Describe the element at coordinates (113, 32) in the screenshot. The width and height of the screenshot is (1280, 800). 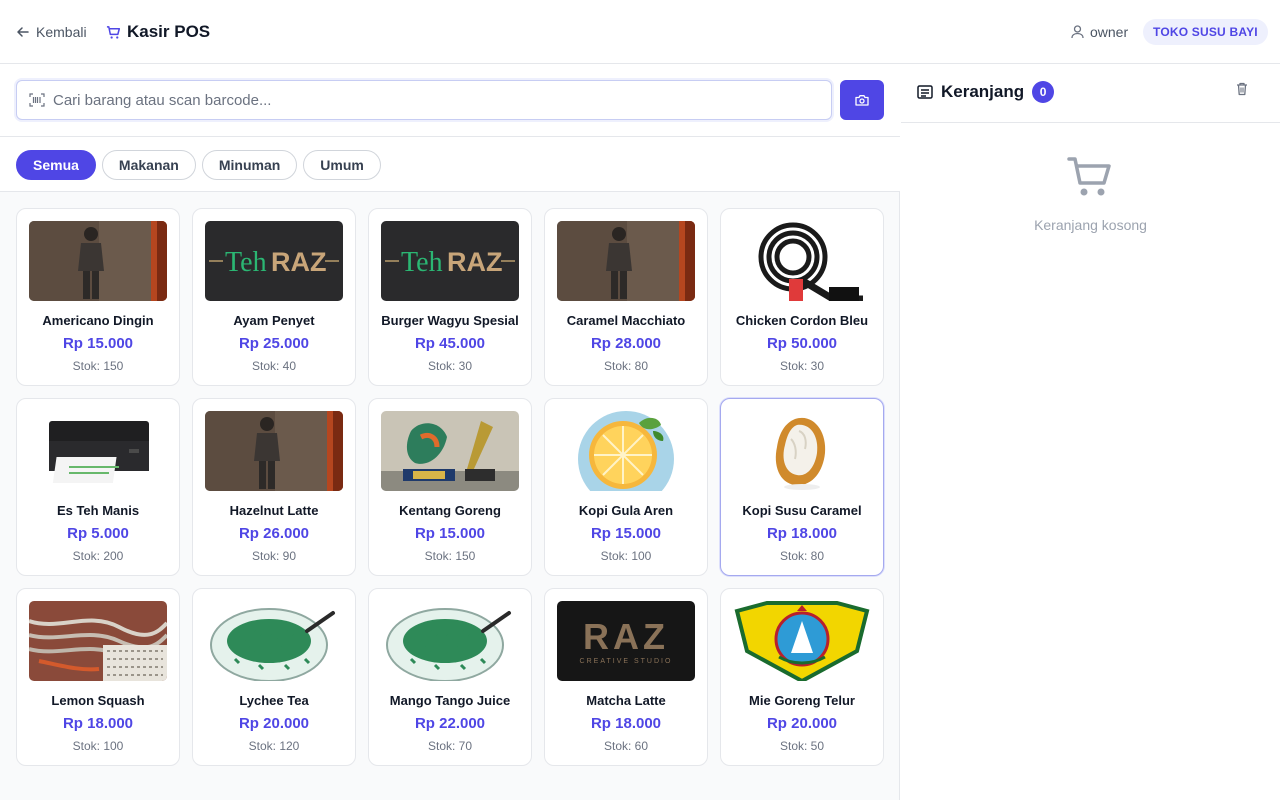
I see `cart-icon` at that location.